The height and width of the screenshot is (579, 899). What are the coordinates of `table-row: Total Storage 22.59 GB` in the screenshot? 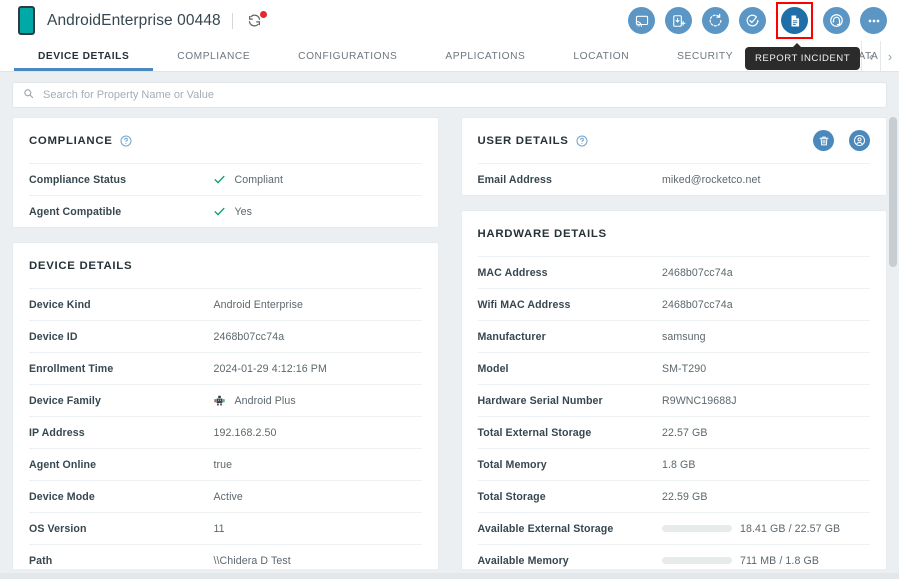 It's located at (673, 496).